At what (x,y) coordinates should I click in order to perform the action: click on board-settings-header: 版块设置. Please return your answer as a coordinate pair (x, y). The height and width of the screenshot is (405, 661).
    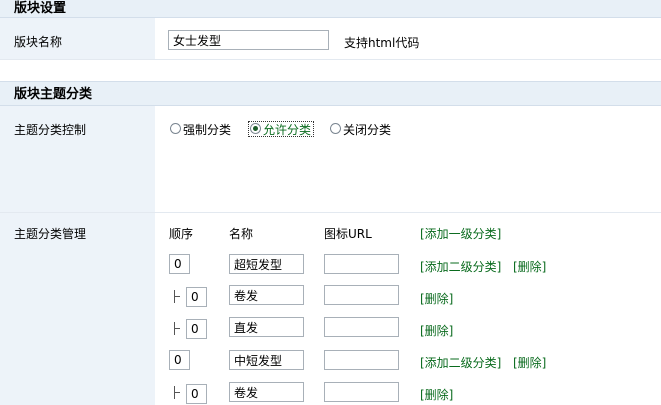
    Looking at the image, I should click on (330, 9).